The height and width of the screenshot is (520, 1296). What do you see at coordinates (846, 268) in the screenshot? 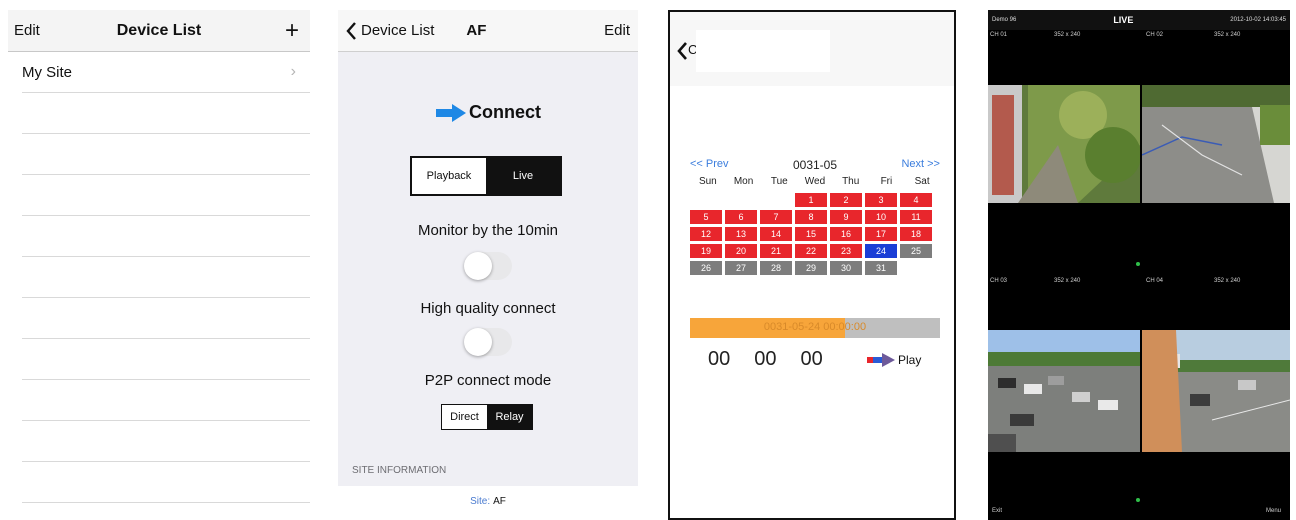
I see `calendar-day: 30` at bounding box center [846, 268].